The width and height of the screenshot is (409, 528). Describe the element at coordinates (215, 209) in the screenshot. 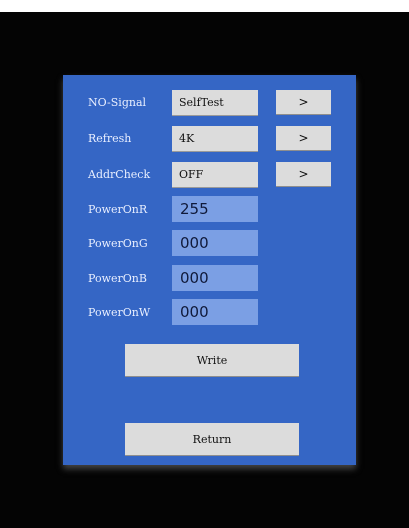

I see `power-on-r-input: 255` at that location.